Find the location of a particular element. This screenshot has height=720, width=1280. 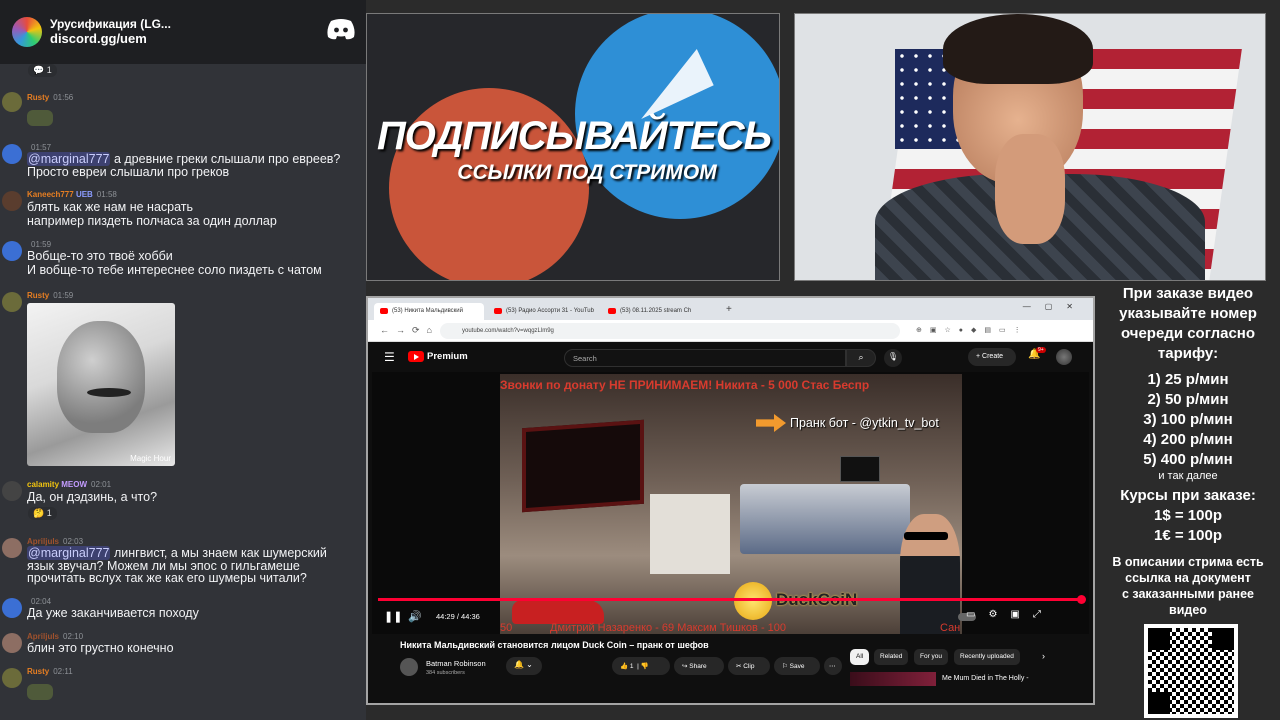

username: Rusty 01:56 is located at coordinates (50, 97).